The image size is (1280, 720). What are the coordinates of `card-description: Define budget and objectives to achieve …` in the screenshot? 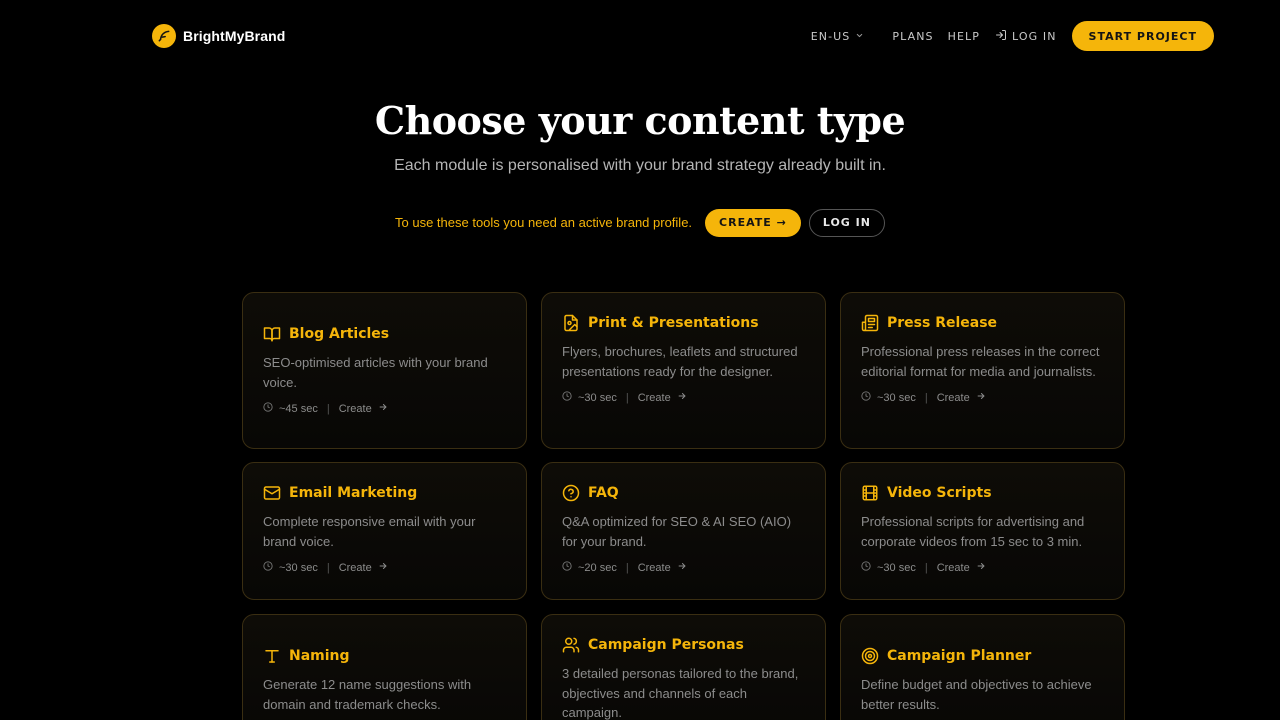 It's located at (976, 694).